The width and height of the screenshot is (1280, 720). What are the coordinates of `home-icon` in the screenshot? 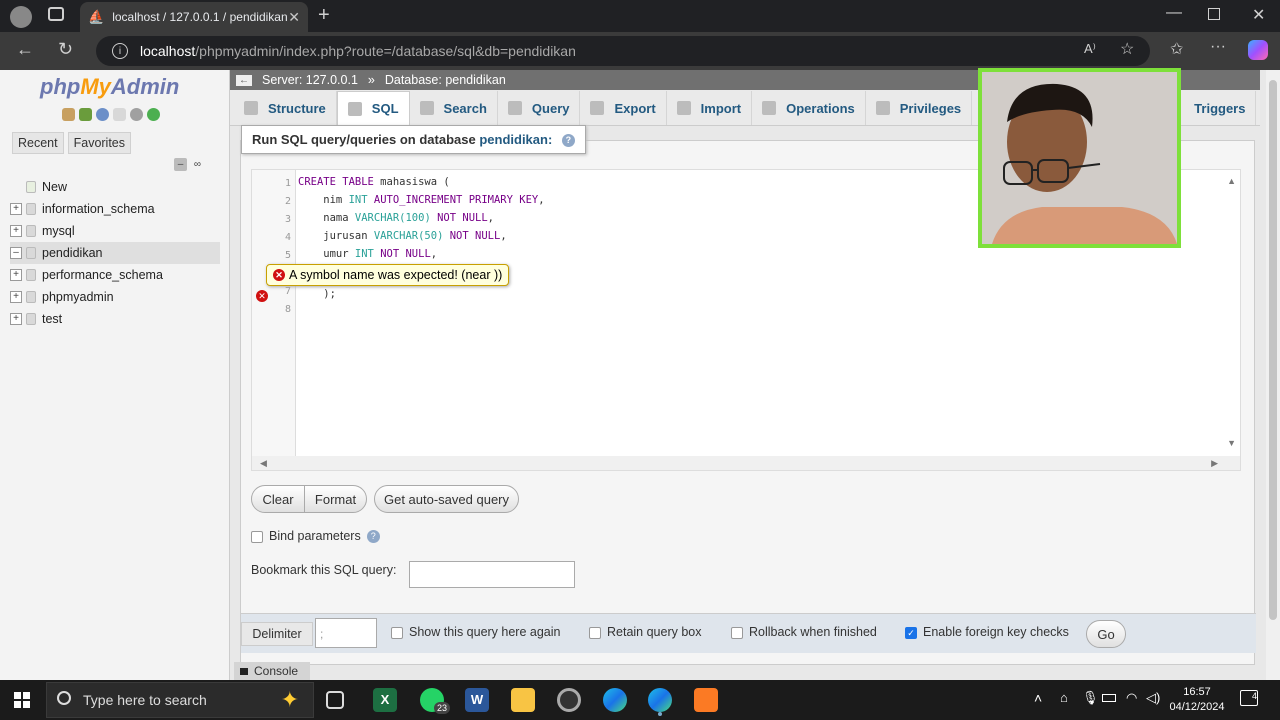 It's located at (68, 114).